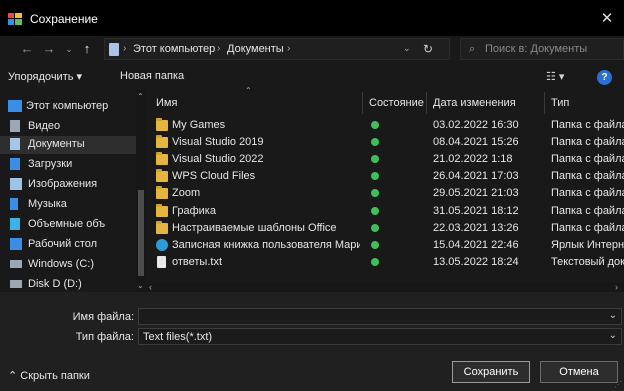 The height and width of the screenshot is (391, 624). I want to click on file-date: 13.05.2022 18:24, so click(476, 261).